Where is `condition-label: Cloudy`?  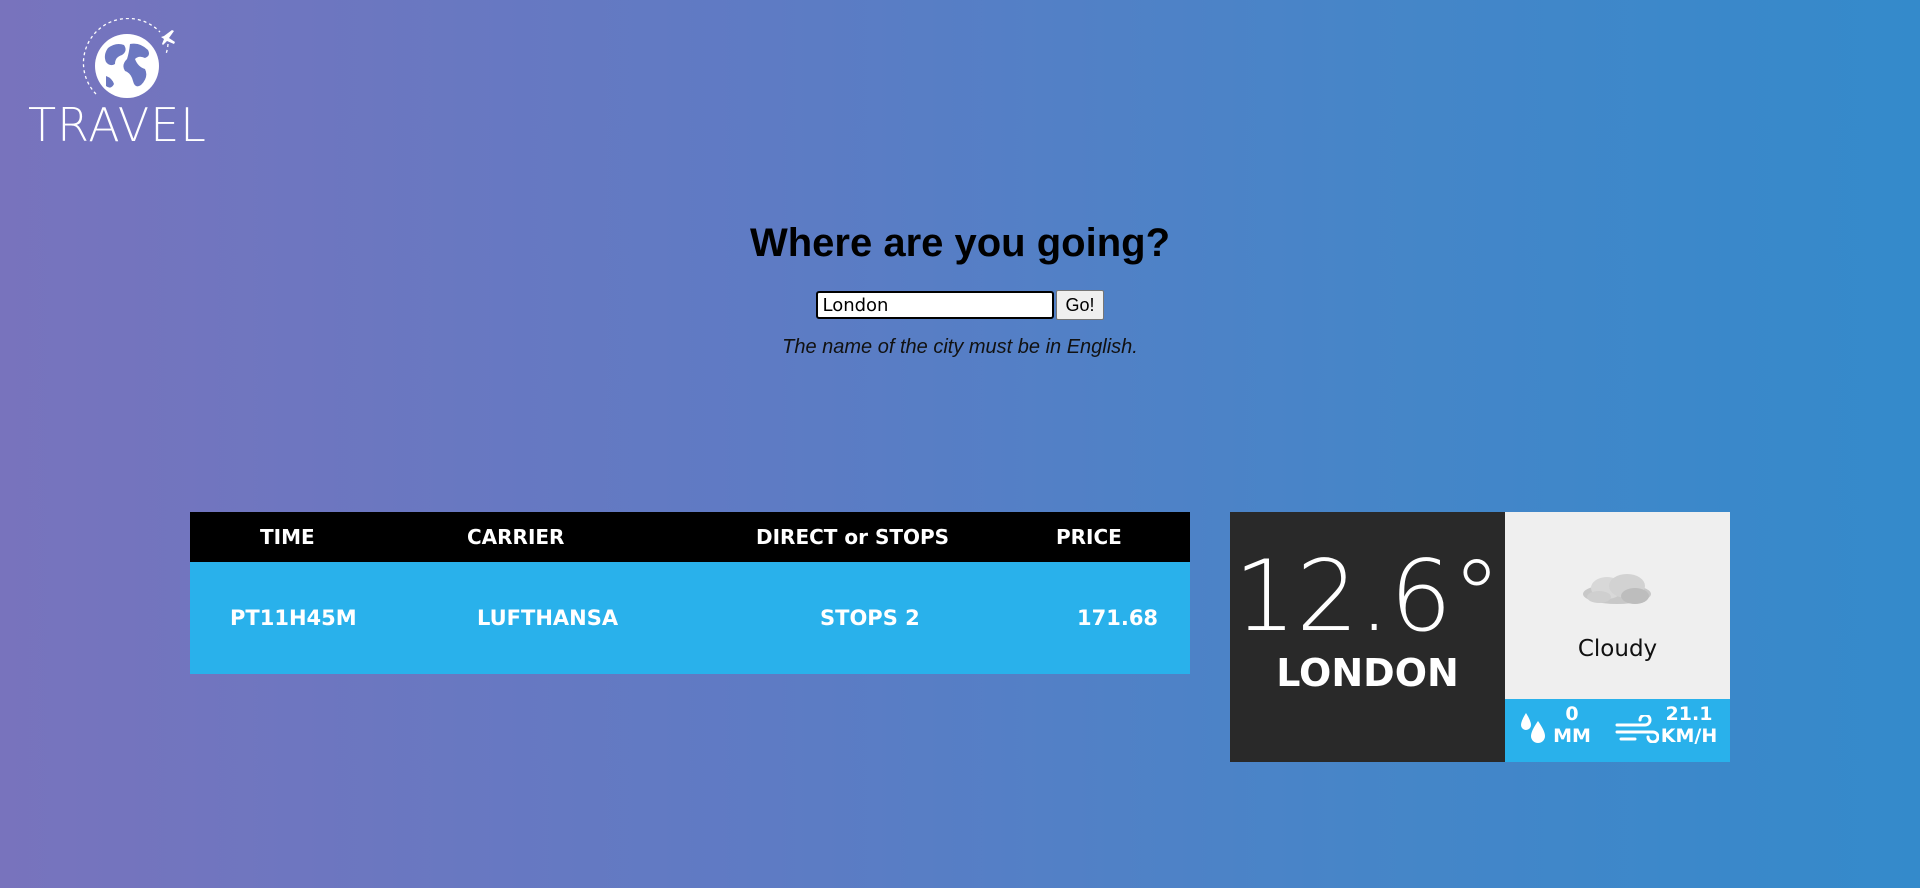 condition-label: Cloudy is located at coordinates (1617, 649).